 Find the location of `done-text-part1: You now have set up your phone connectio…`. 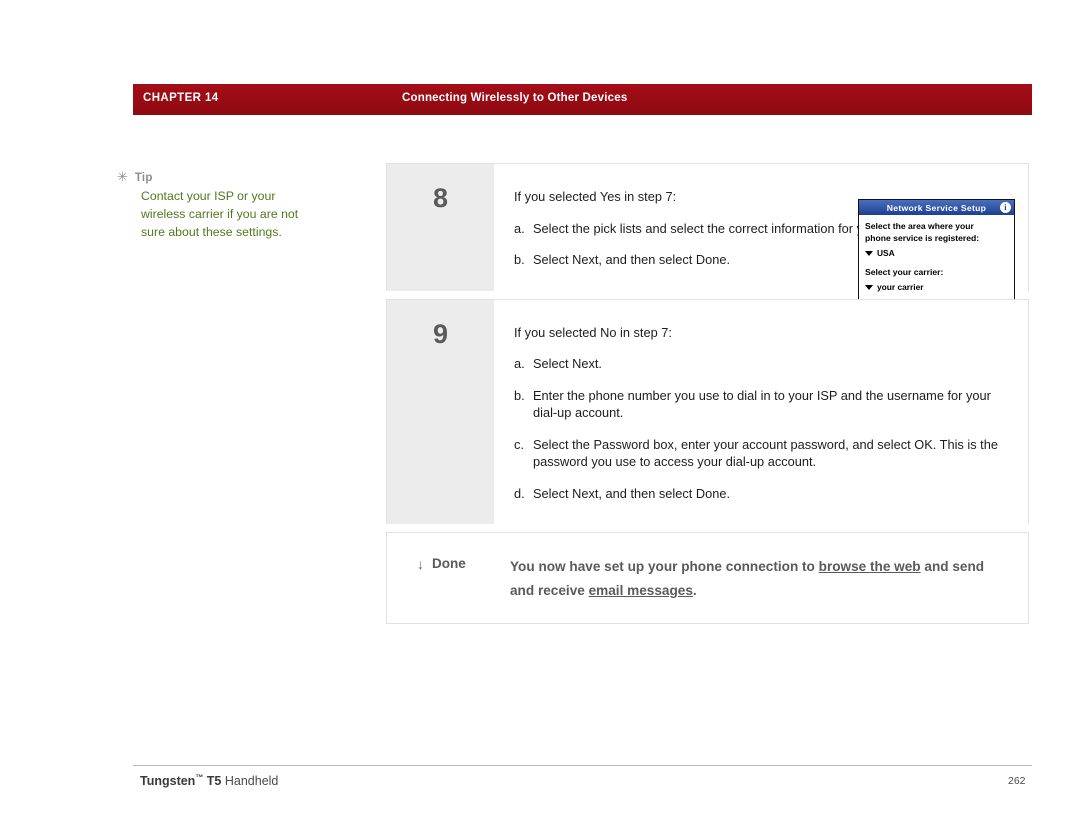

done-text-part1: You now have set up your phone connectio… is located at coordinates (664, 566).